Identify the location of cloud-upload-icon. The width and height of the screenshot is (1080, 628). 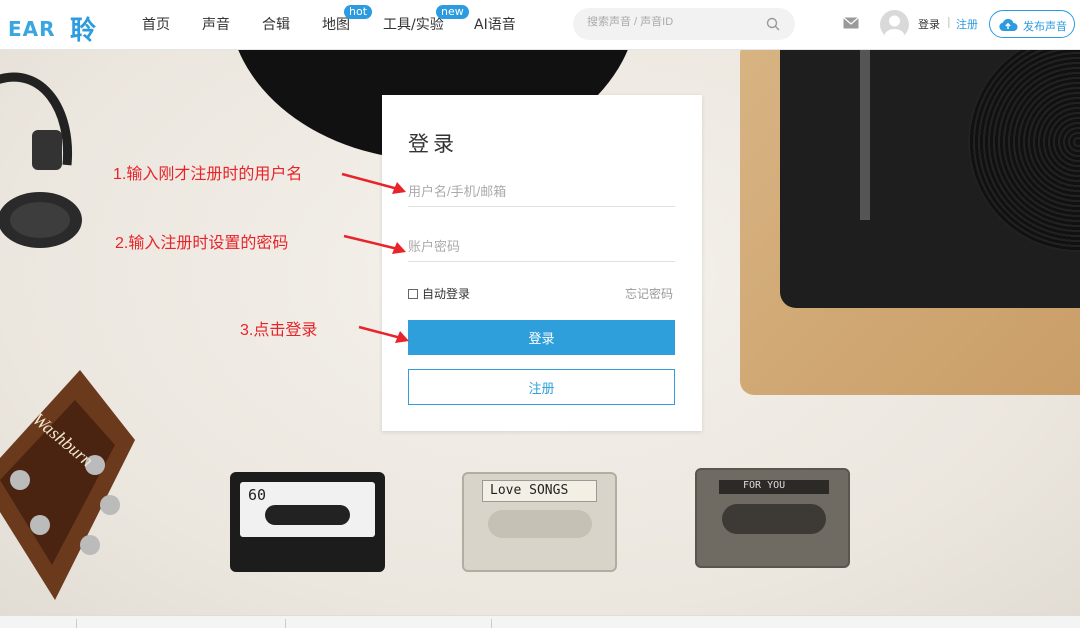
(1008, 24).